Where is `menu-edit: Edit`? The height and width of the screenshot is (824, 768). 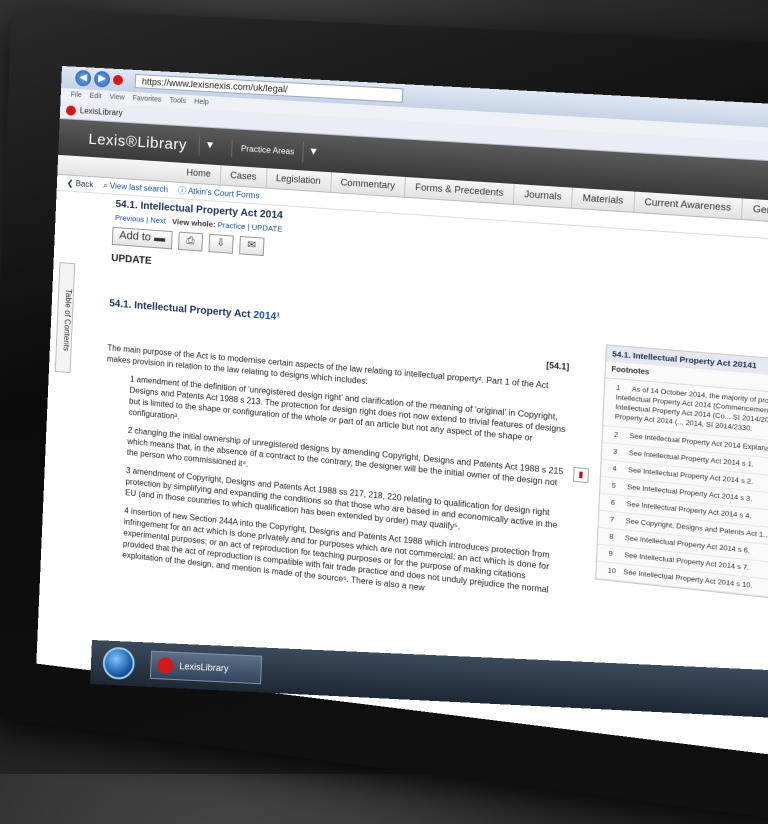
menu-edit: Edit is located at coordinates (96, 97).